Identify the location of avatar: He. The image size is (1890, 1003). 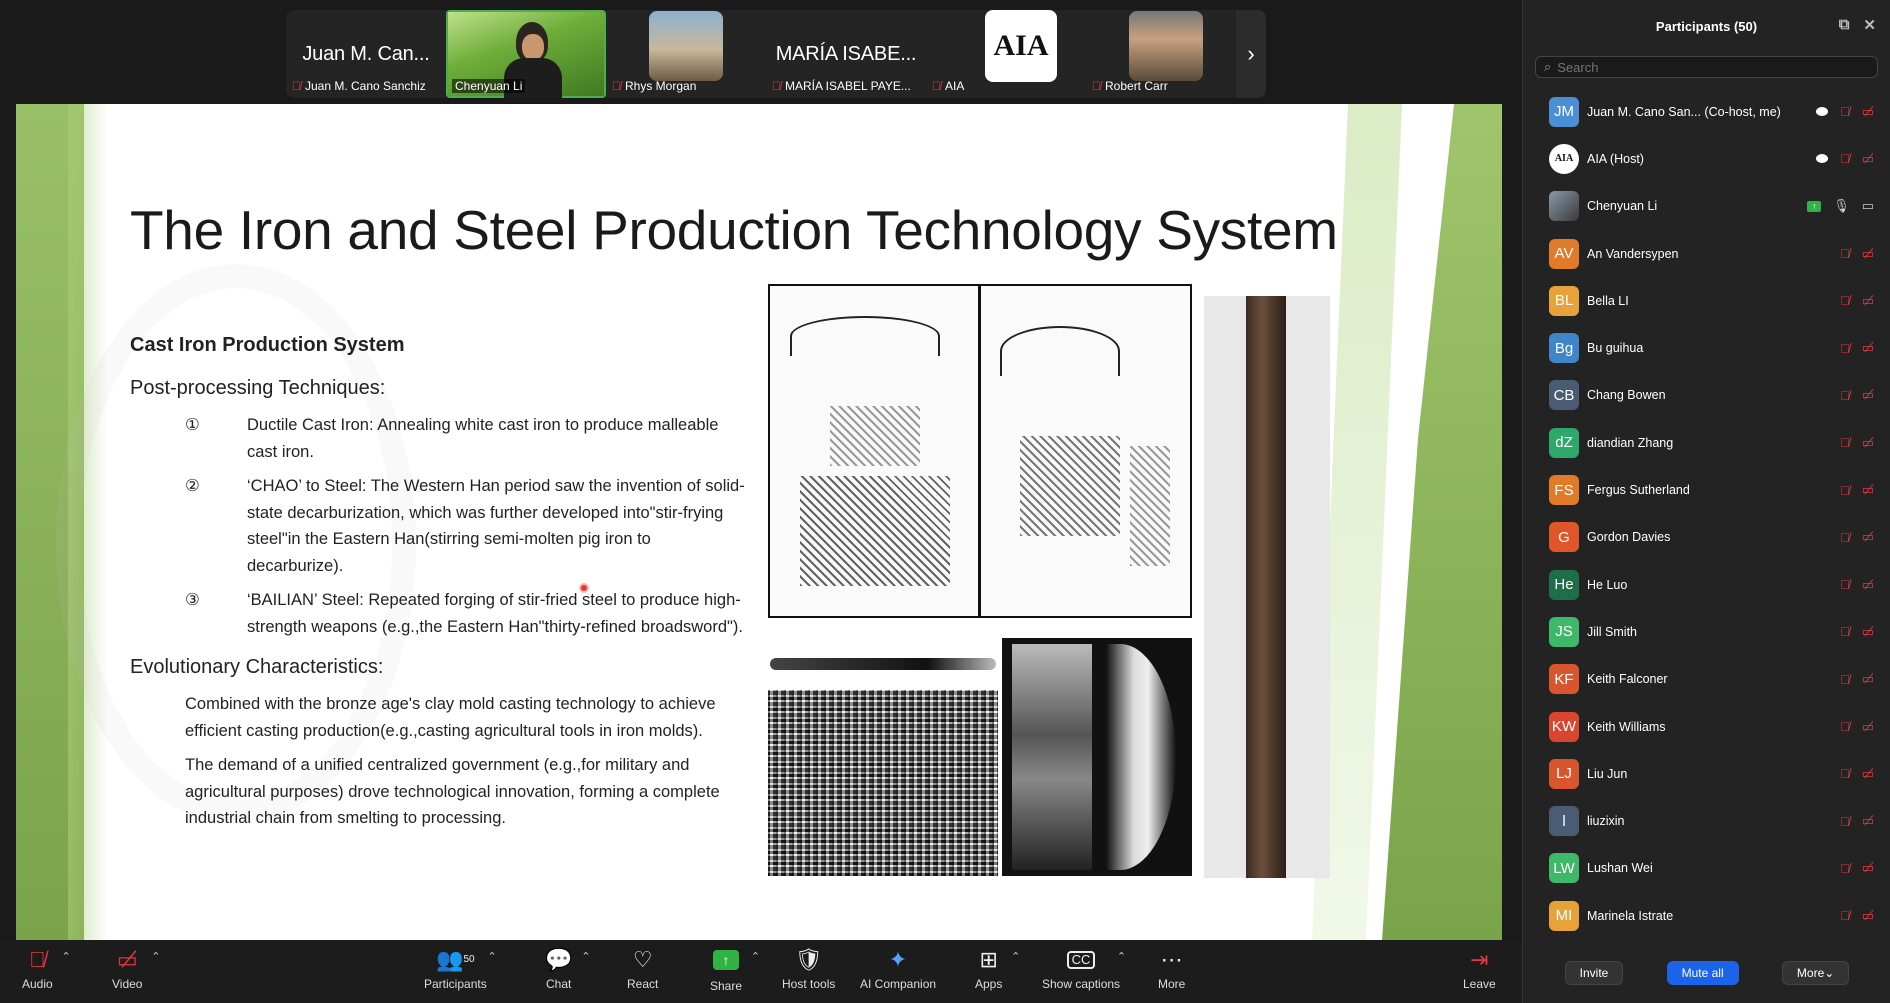
(1564, 584).